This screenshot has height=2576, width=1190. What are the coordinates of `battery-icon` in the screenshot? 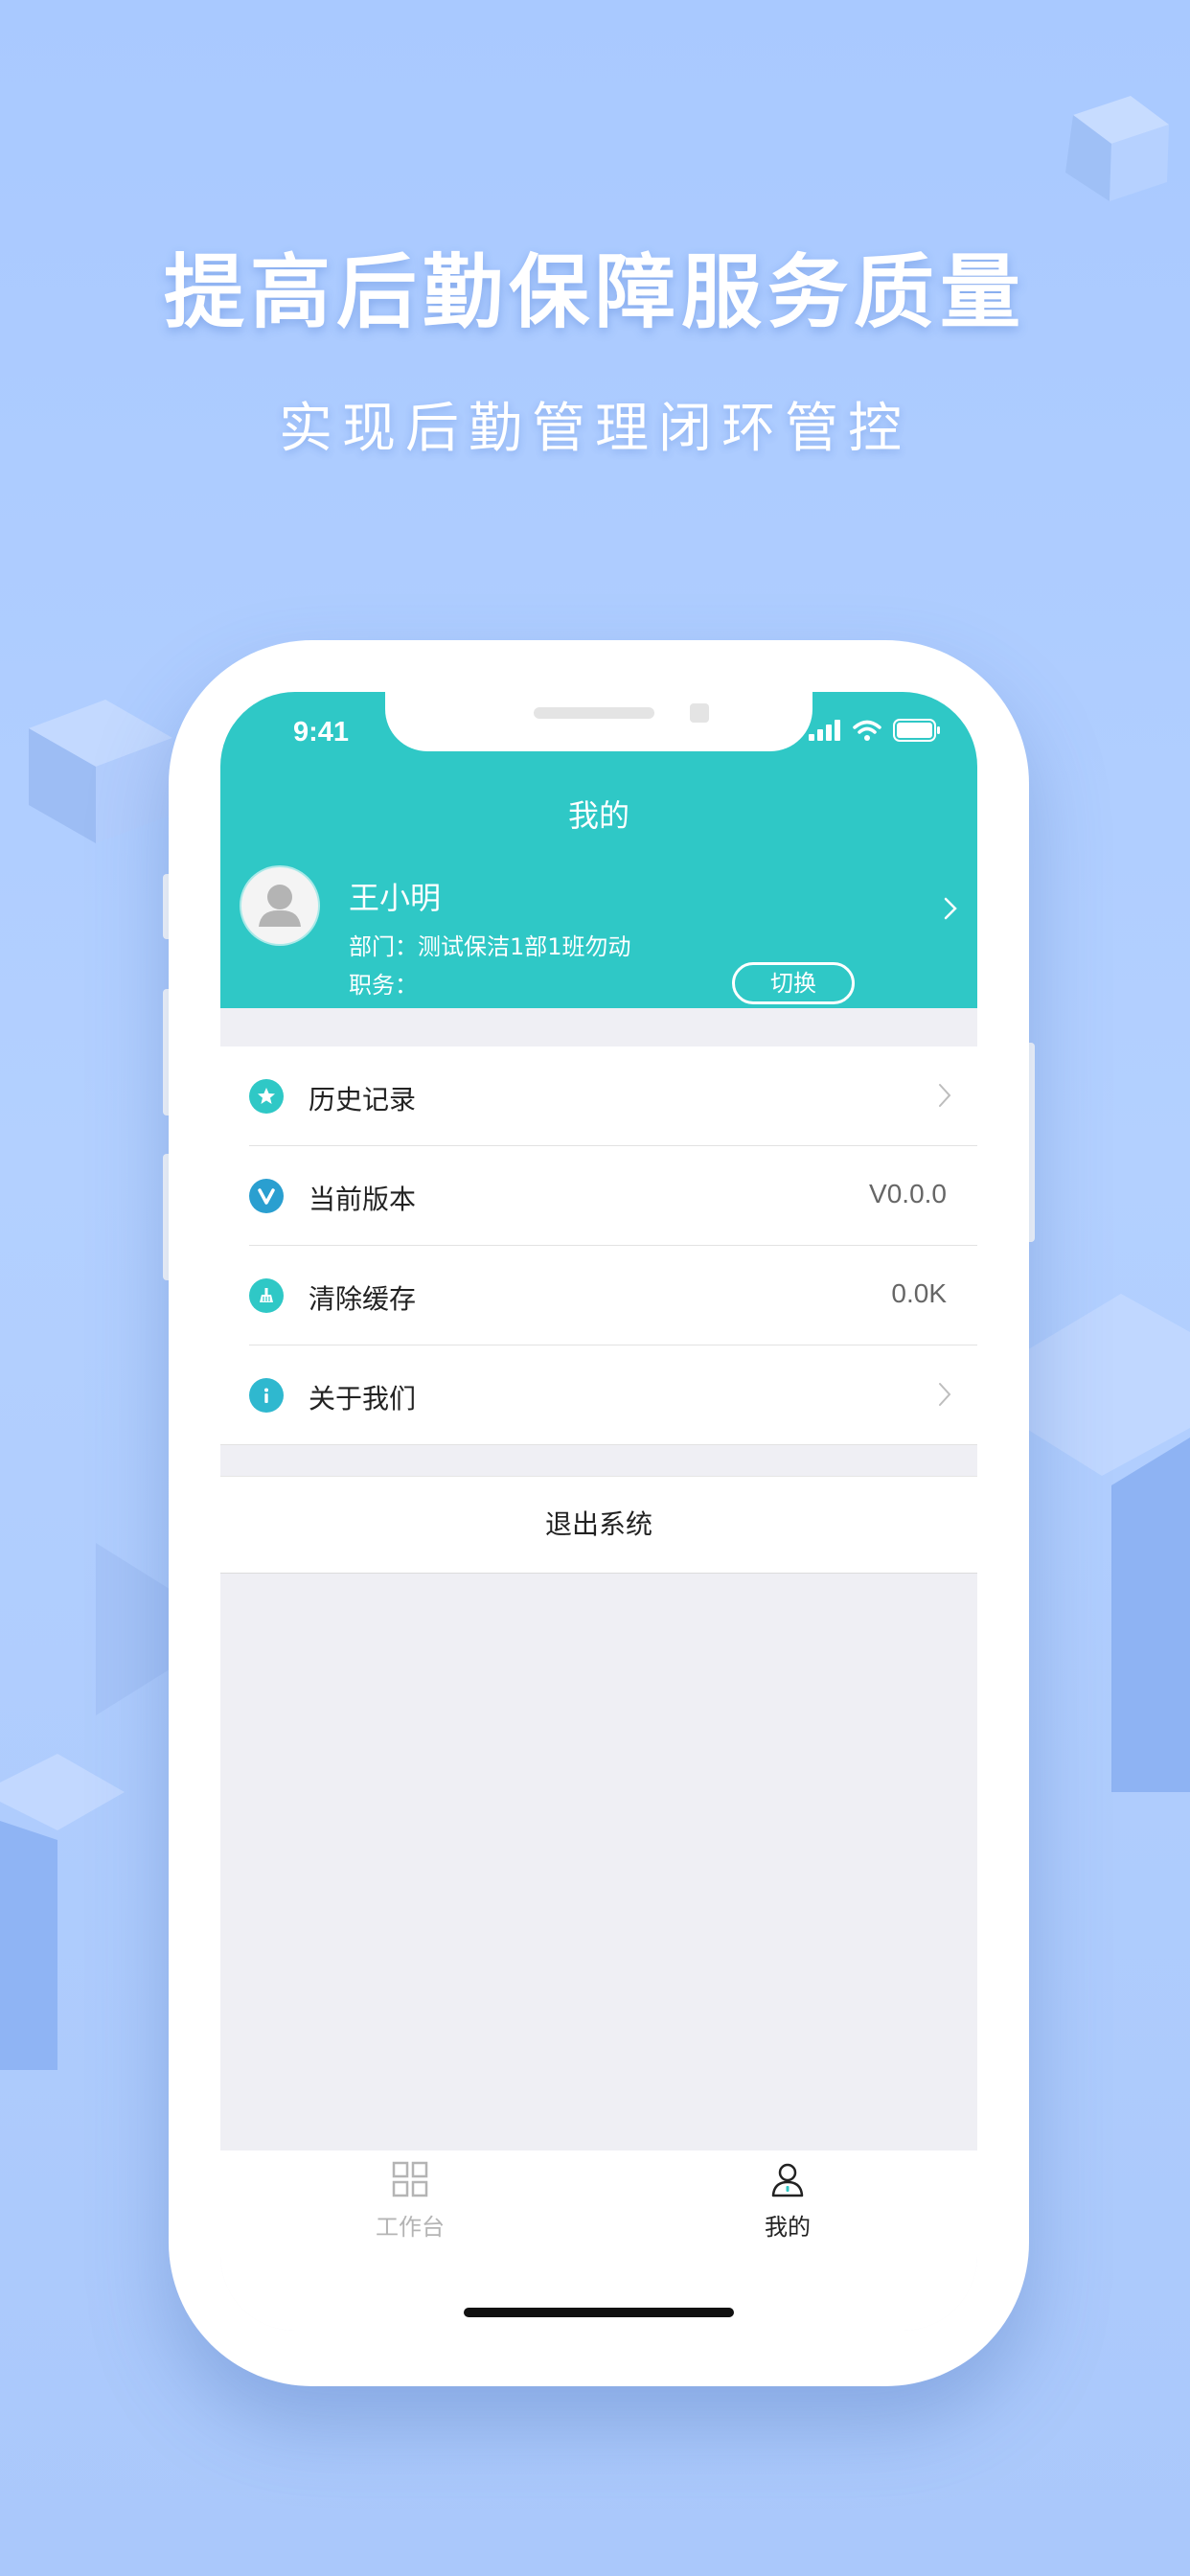 It's located at (917, 730).